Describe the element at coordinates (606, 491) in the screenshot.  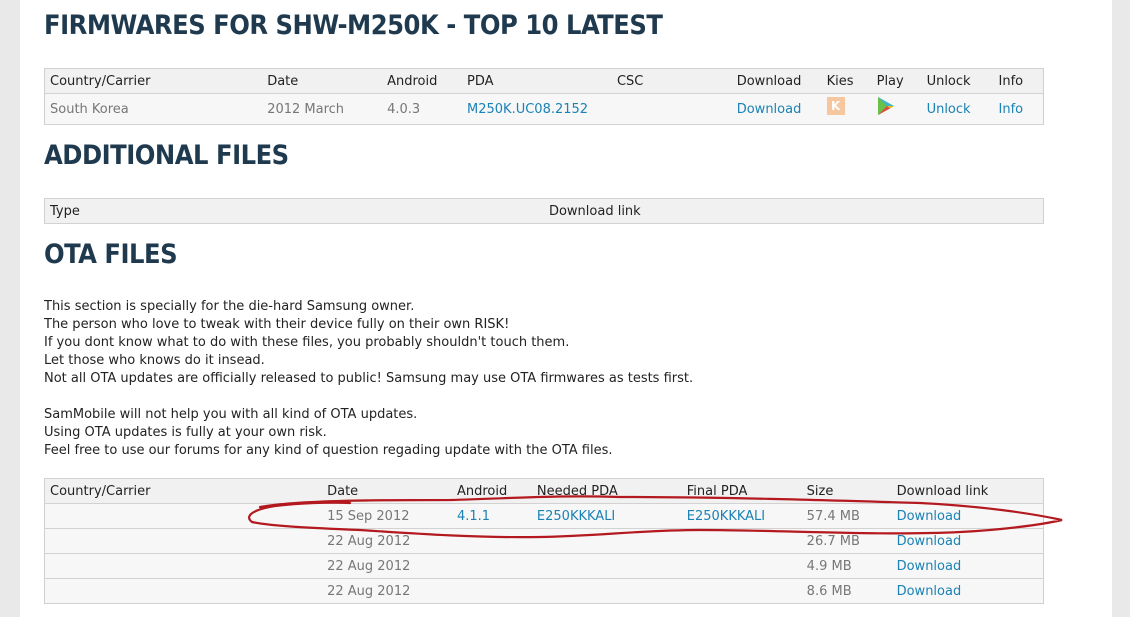
I see `column-header: Needed PDA` at that location.